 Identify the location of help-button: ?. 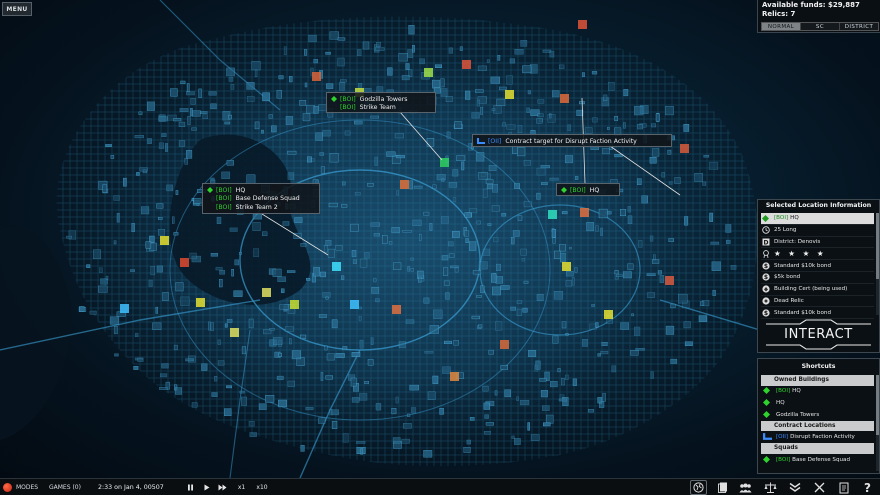
(867, 487).